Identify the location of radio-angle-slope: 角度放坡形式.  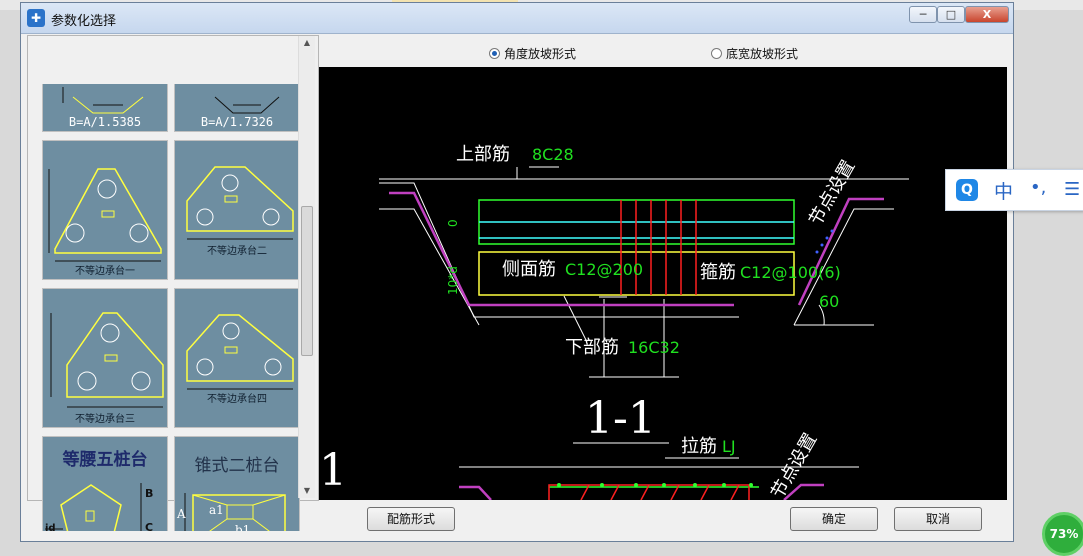
(532, 53).